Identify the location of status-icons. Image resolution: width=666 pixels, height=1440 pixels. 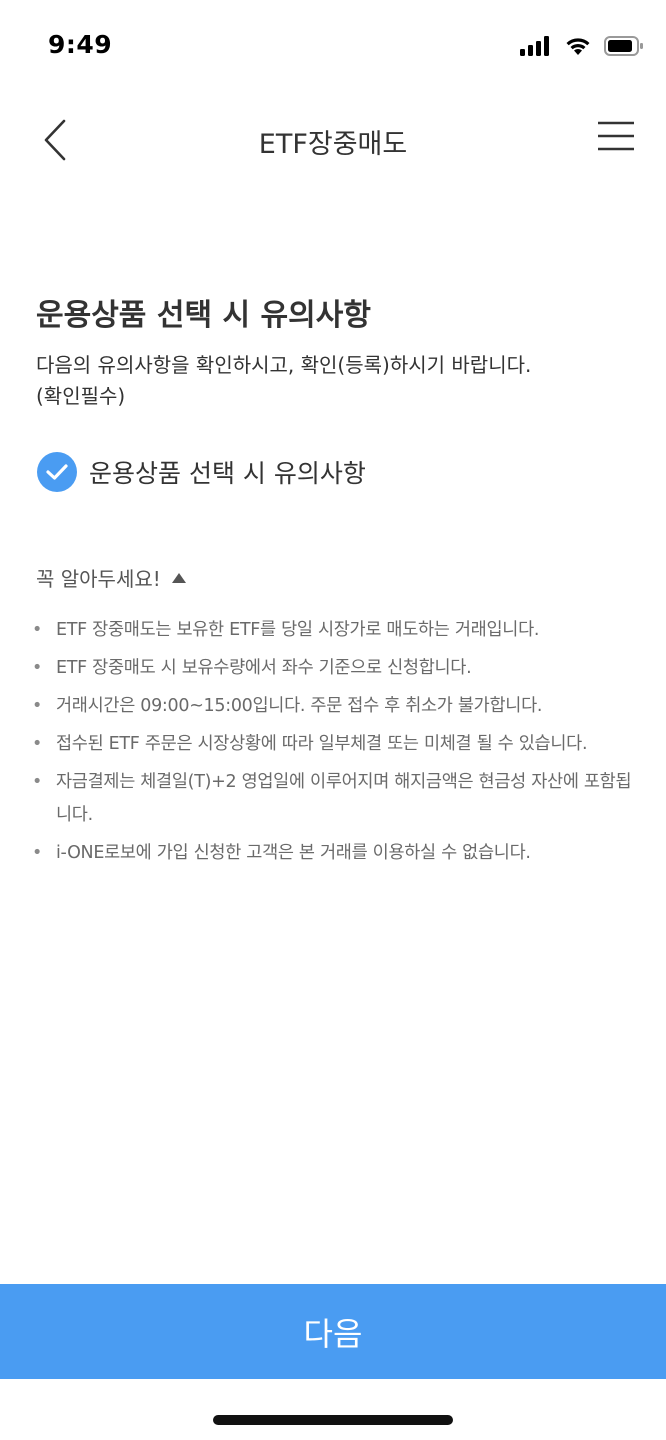
(582, 46).